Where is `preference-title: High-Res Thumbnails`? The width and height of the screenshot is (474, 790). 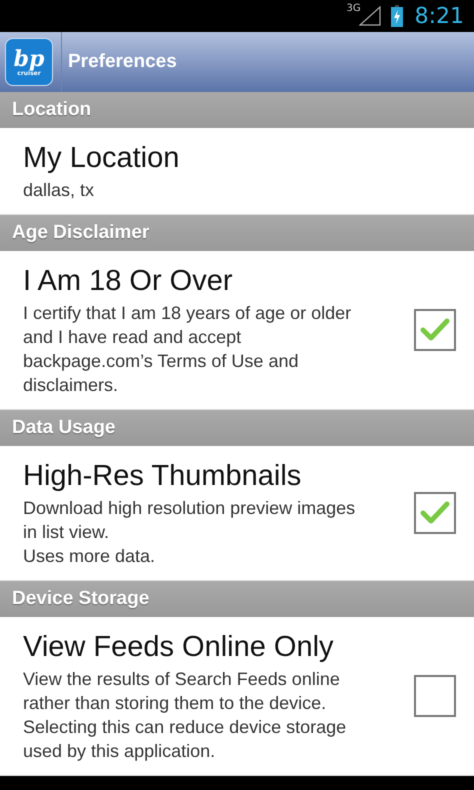 preference-title: High-Res Thumbnails is located at coordinates (162, 476).